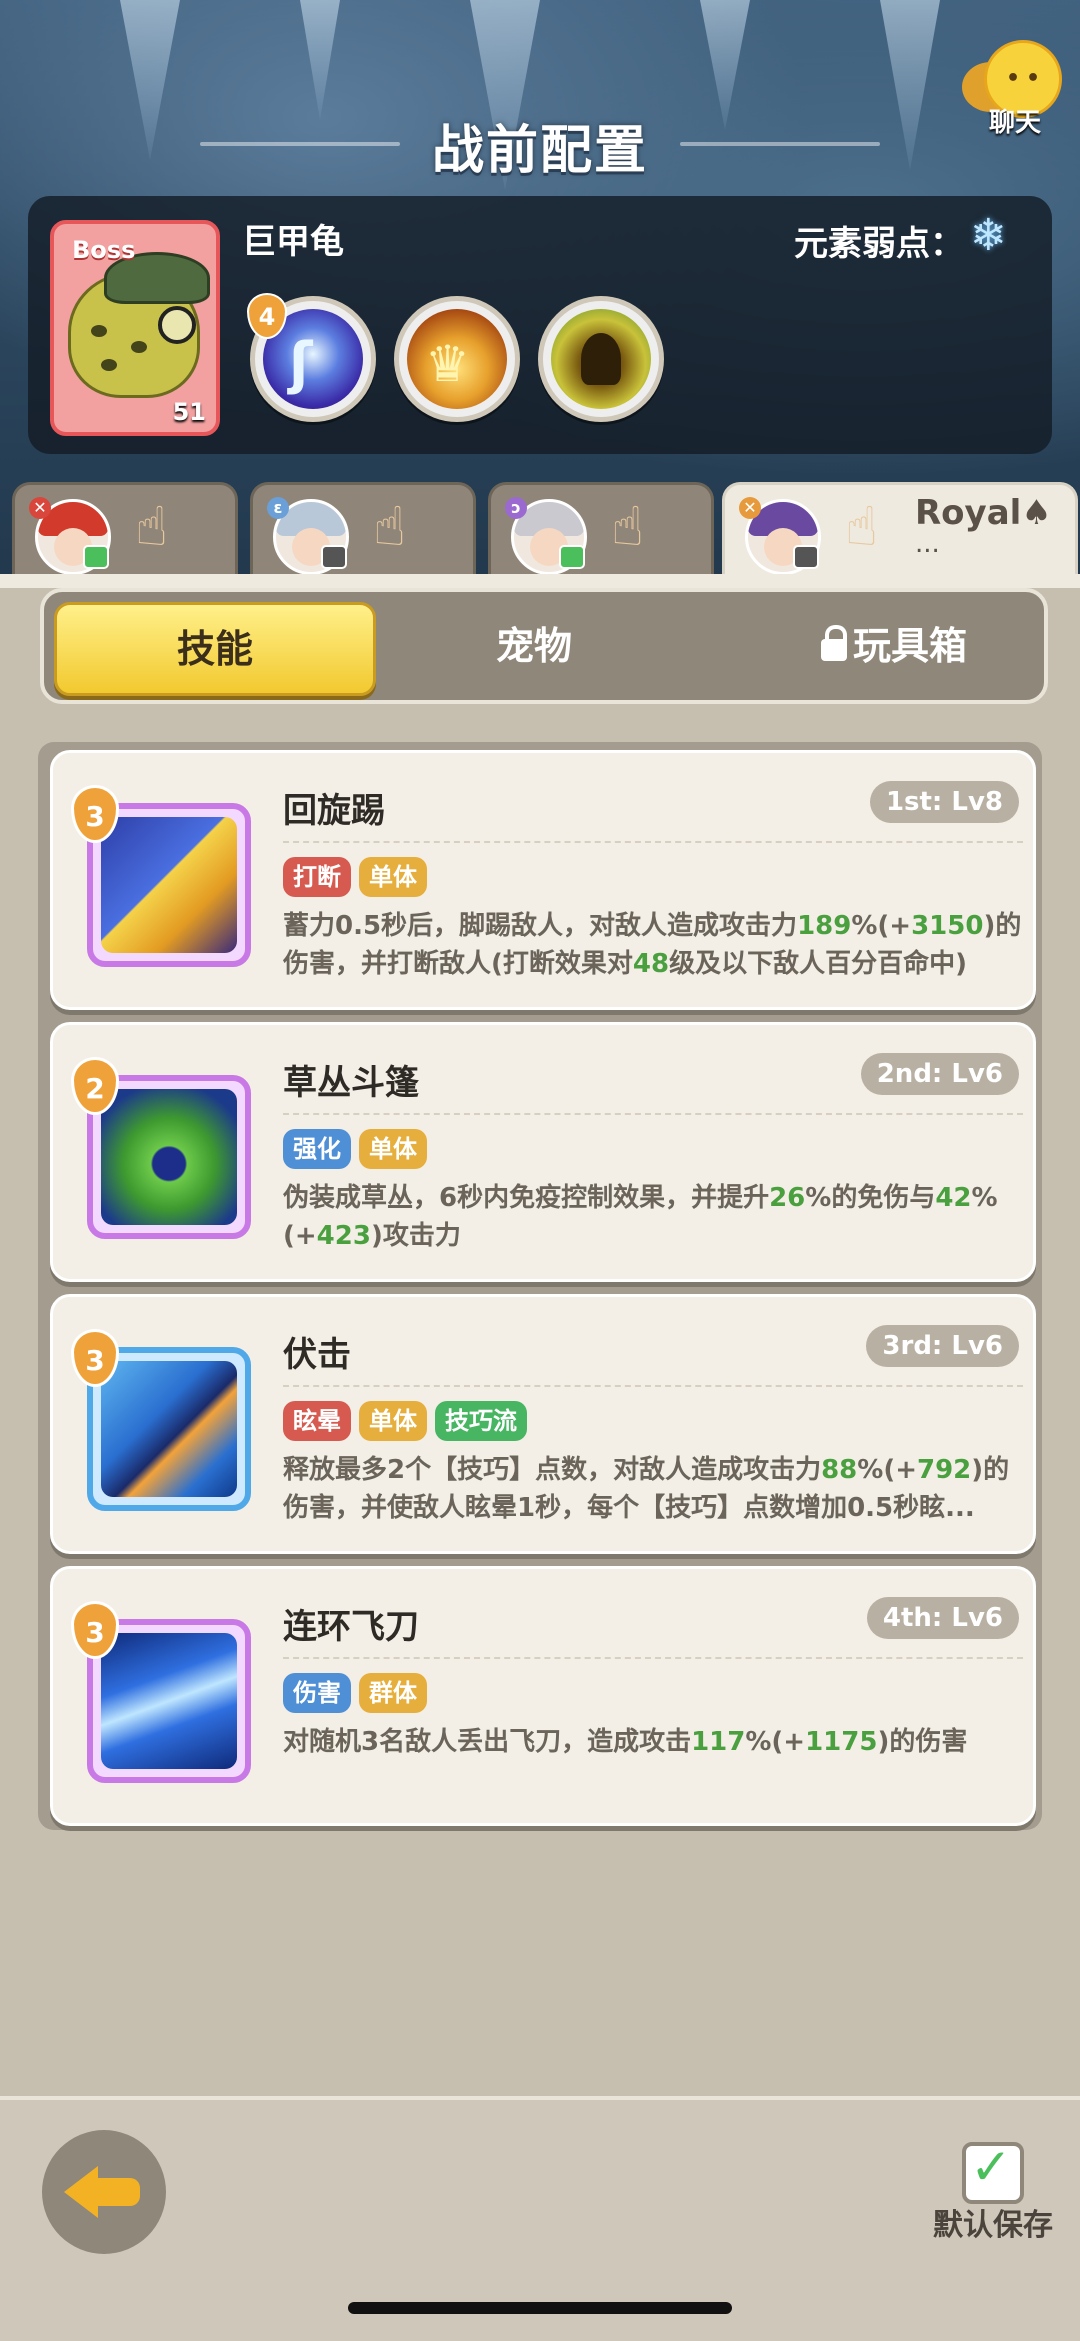 The width and height of the screenshot is (1080, 2341). Describe the element at coordinates (215, 649) in the screenshot. I see `tab-skills: 技能` at that location.